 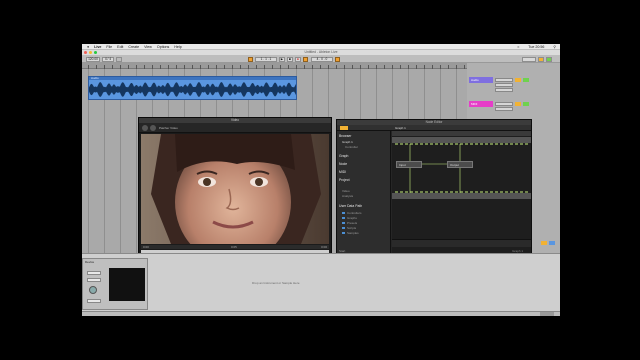 I want to click on device-panel: Device, so click(x=115, y=284).